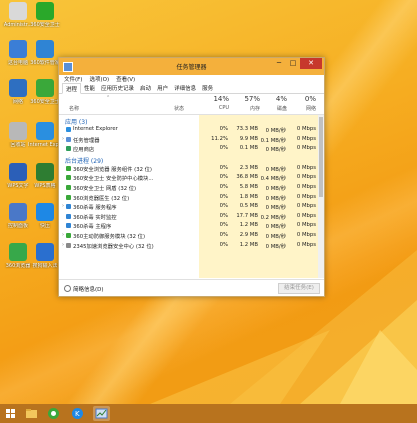 The image size is (417, 423). What do you see at coordinates (191, 188) in the screenshot?
I see `process-row: 360安全卫士 网盾 (32 位) 0% 5.8 MB 0 MB/秒 0 Mbps` at bounding box center [191, 188].